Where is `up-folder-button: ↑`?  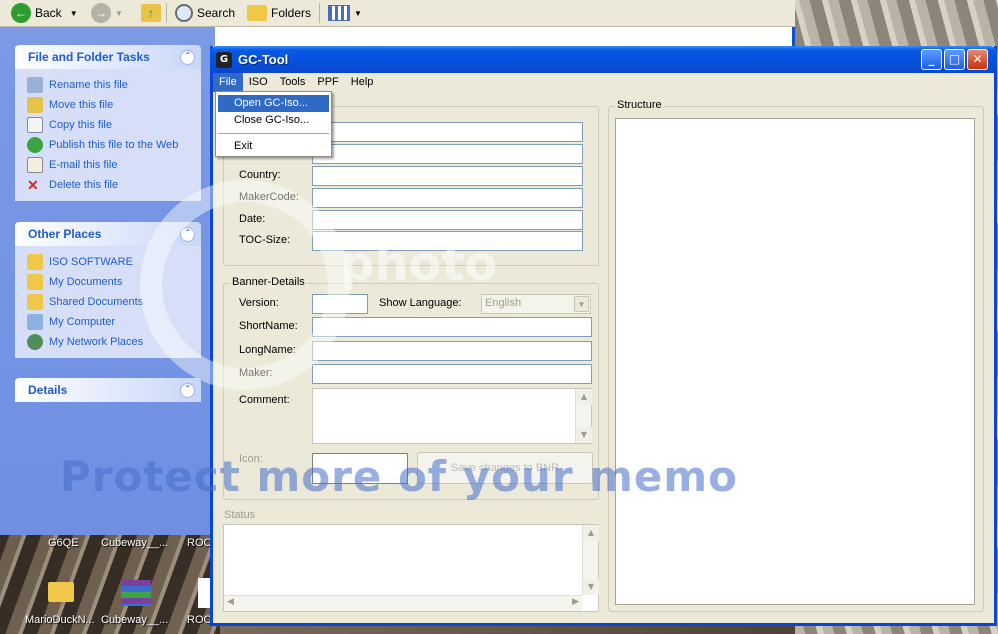
up-folder-button: ↑ is located at coordinates (151, 13).